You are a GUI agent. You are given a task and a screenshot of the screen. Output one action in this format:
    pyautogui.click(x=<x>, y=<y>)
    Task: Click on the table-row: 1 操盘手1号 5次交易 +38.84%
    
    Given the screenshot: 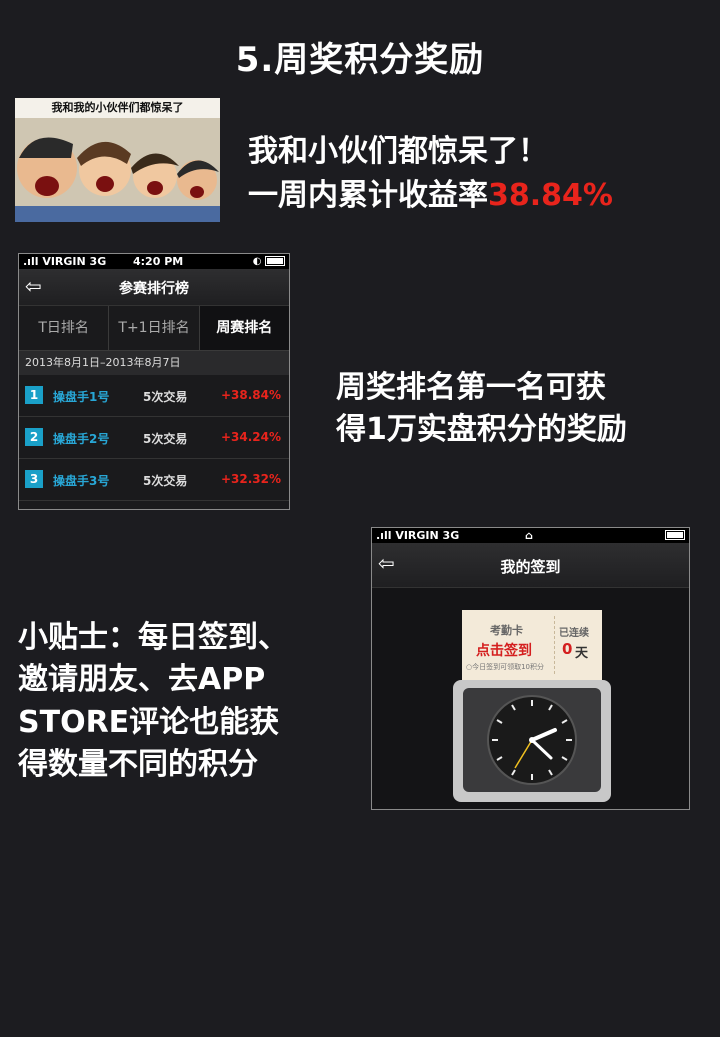 What is the action you would take?
    pyautogui.click(x=154, y=396)
    